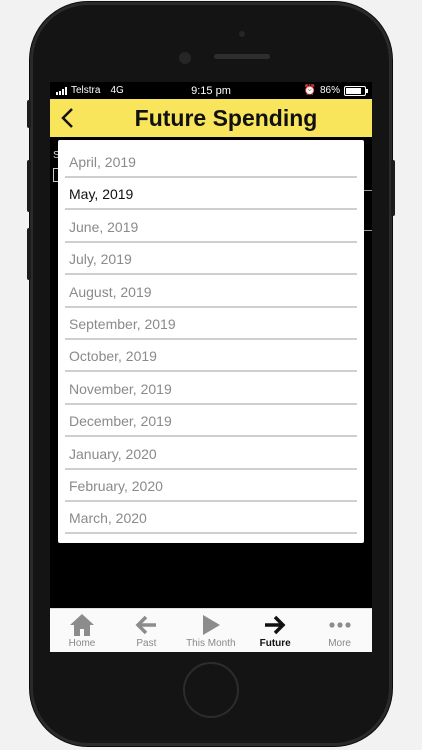 This screenshot has height=750, width=422. I want to click on tab-this-month: This Month, so click(211, 630).